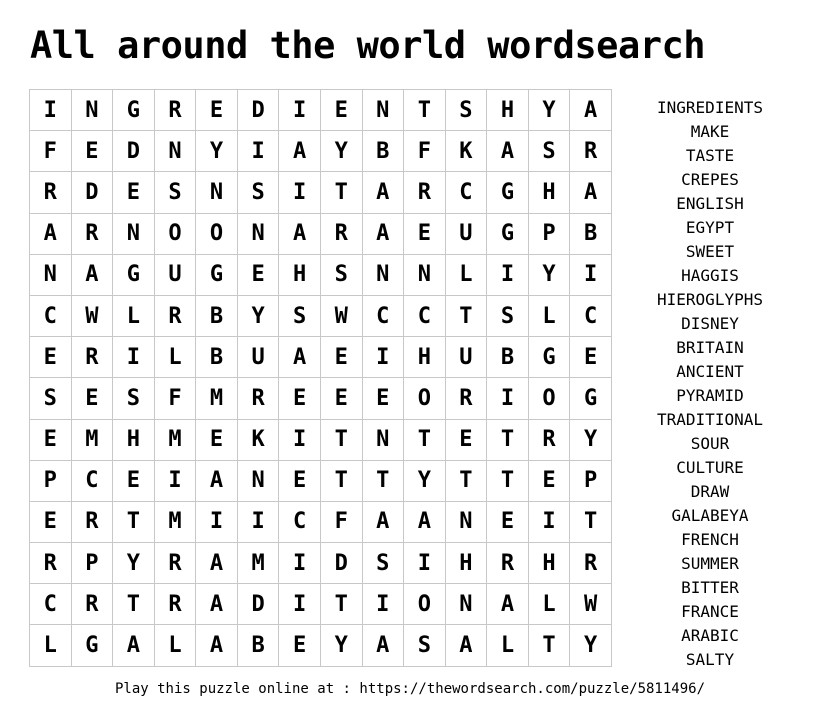 The image size is (820, 720). What do you see at coordinates (710, 347) in the screenshot?
I see `word-list-item: BRITAIN` at bounding box center [710, 347].